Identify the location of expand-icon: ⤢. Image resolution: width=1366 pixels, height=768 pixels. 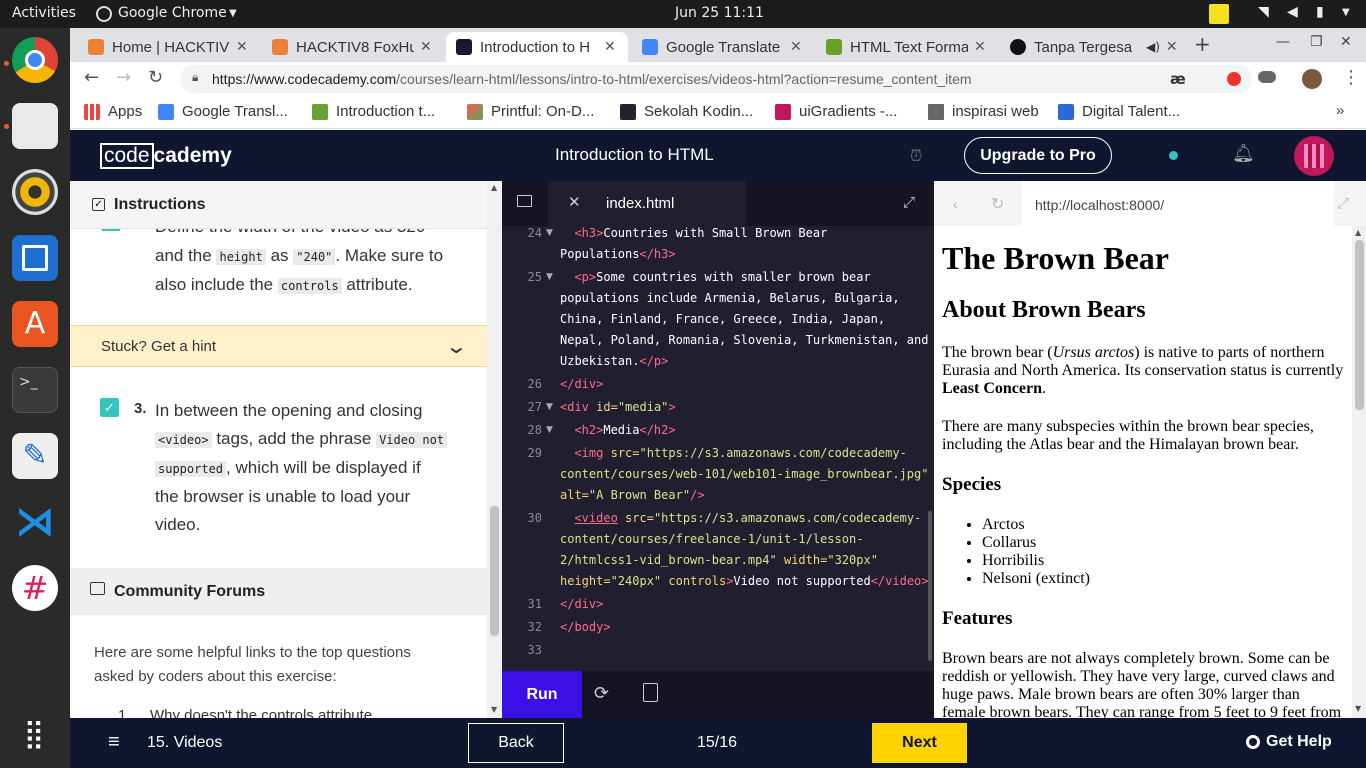
(909, 202).